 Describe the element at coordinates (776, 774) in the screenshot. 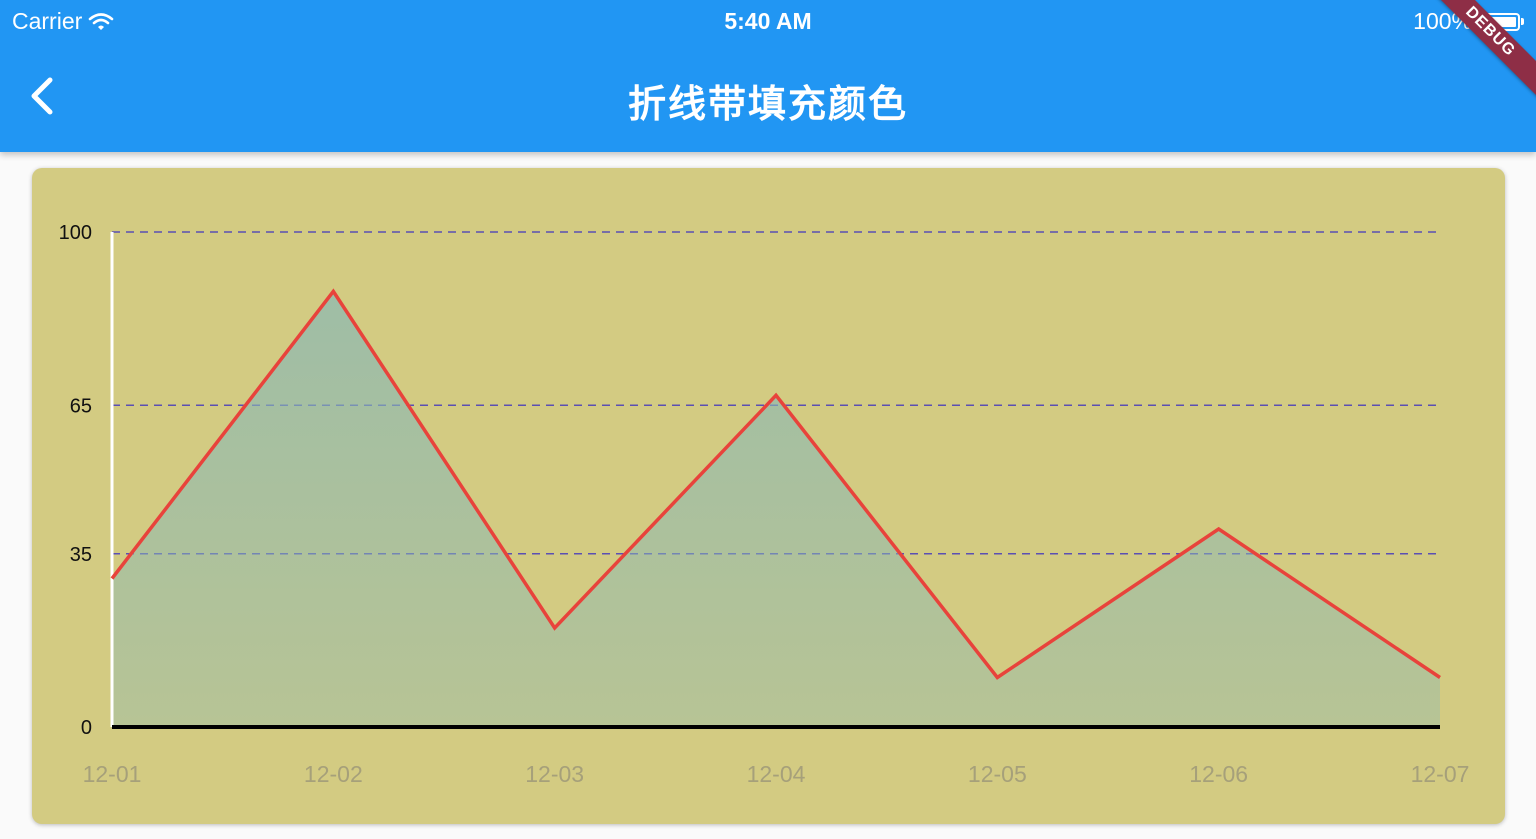

I see `x-tick-label: 12-04` at that location.